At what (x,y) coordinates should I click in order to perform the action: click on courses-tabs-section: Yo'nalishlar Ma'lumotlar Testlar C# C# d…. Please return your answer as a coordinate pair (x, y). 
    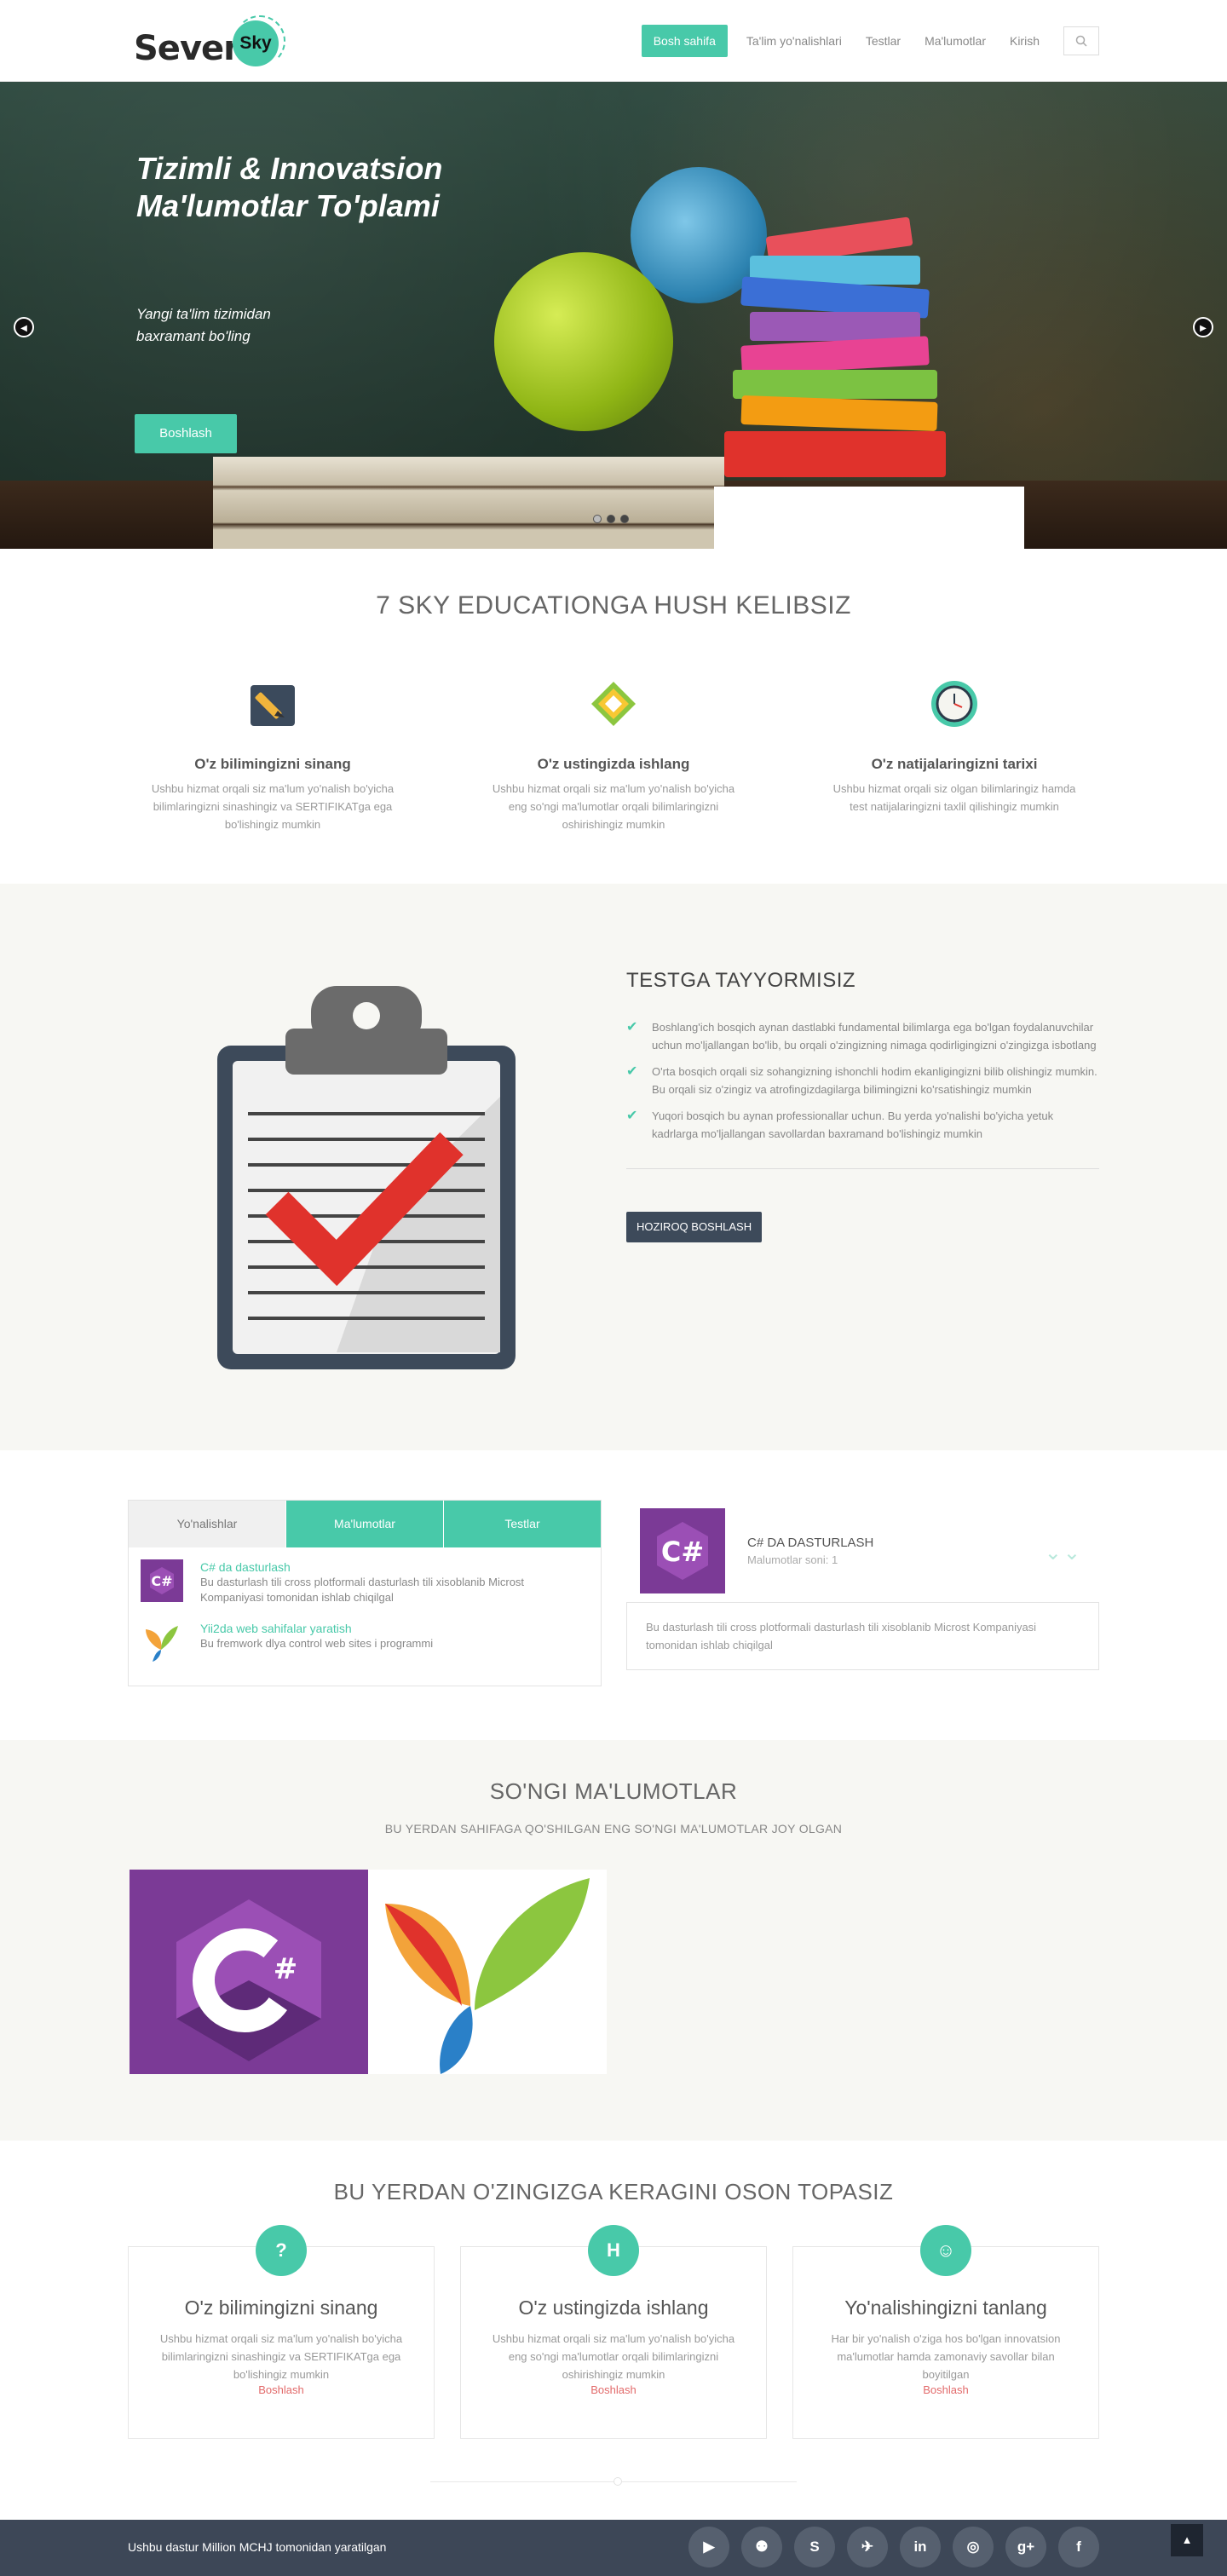
    Looking at the image, I should click on (613, 1595).